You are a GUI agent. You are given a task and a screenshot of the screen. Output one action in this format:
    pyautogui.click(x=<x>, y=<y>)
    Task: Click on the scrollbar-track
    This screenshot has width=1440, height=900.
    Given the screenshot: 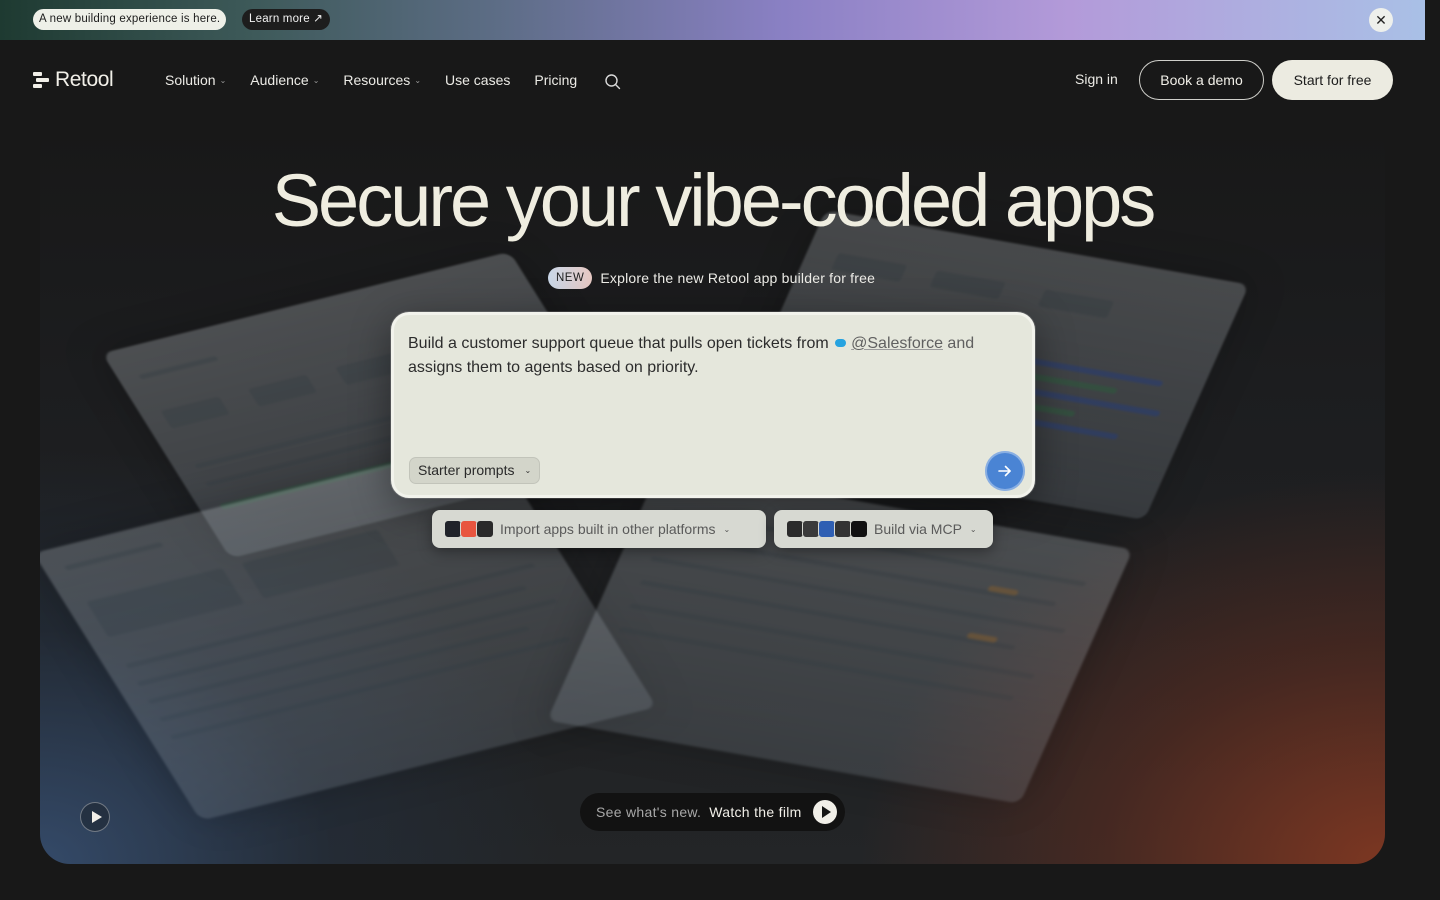 What is the action you would take?
    pyautogui.click(x=1432, y=450)
    